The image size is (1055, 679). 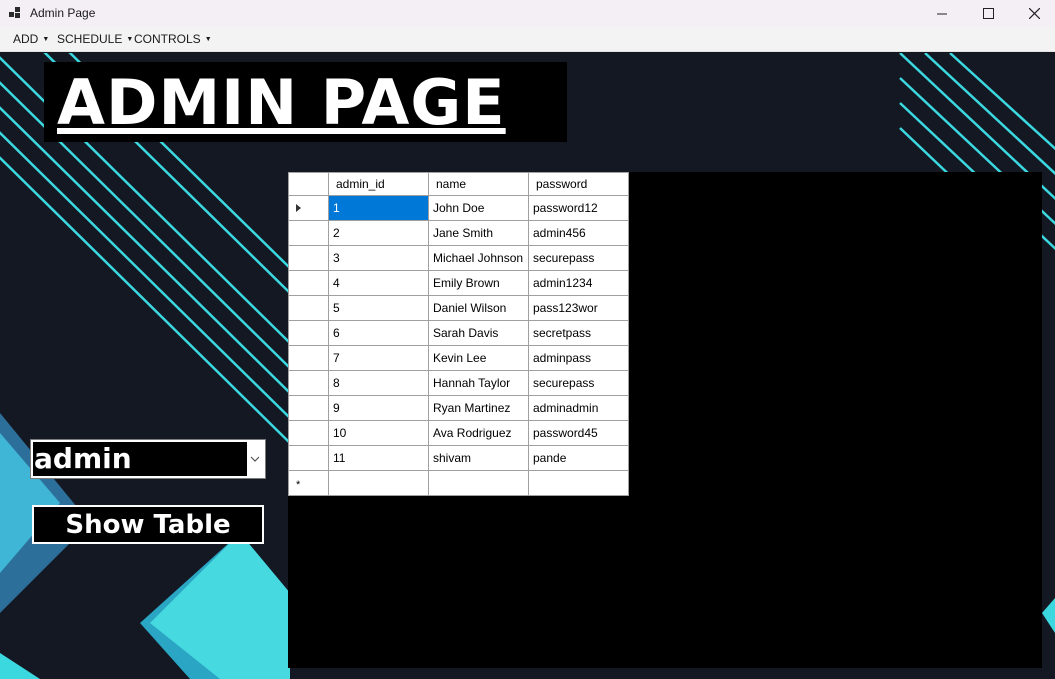 I want to click on close-button, so click(x=1033, y=13).